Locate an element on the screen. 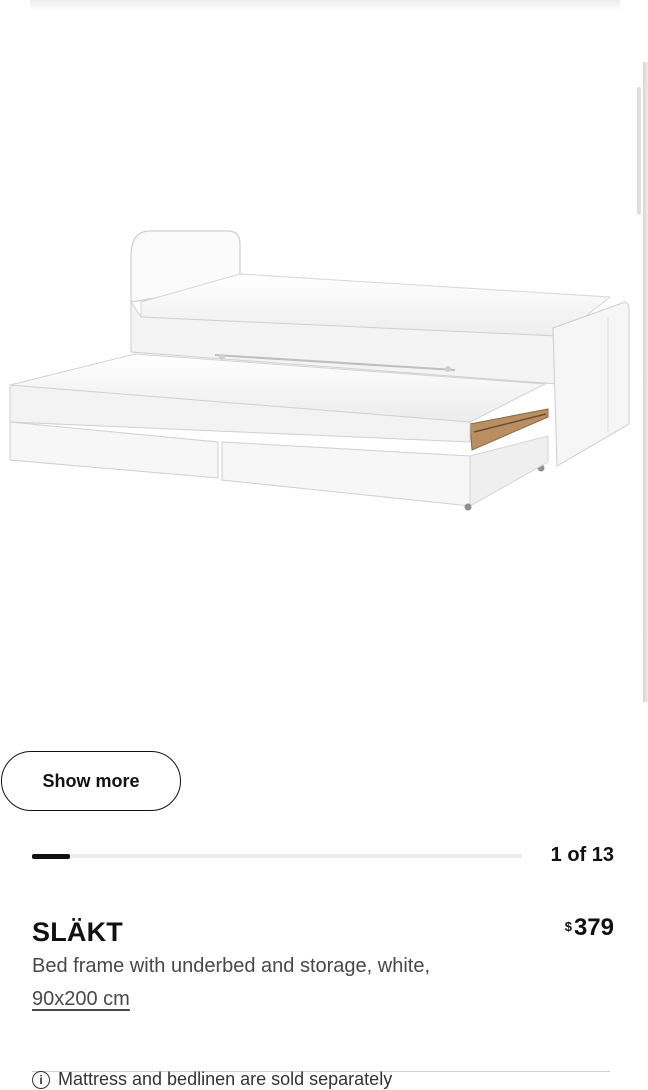  slide-counter: 1 of 13 is located at coordinates (582, 855).